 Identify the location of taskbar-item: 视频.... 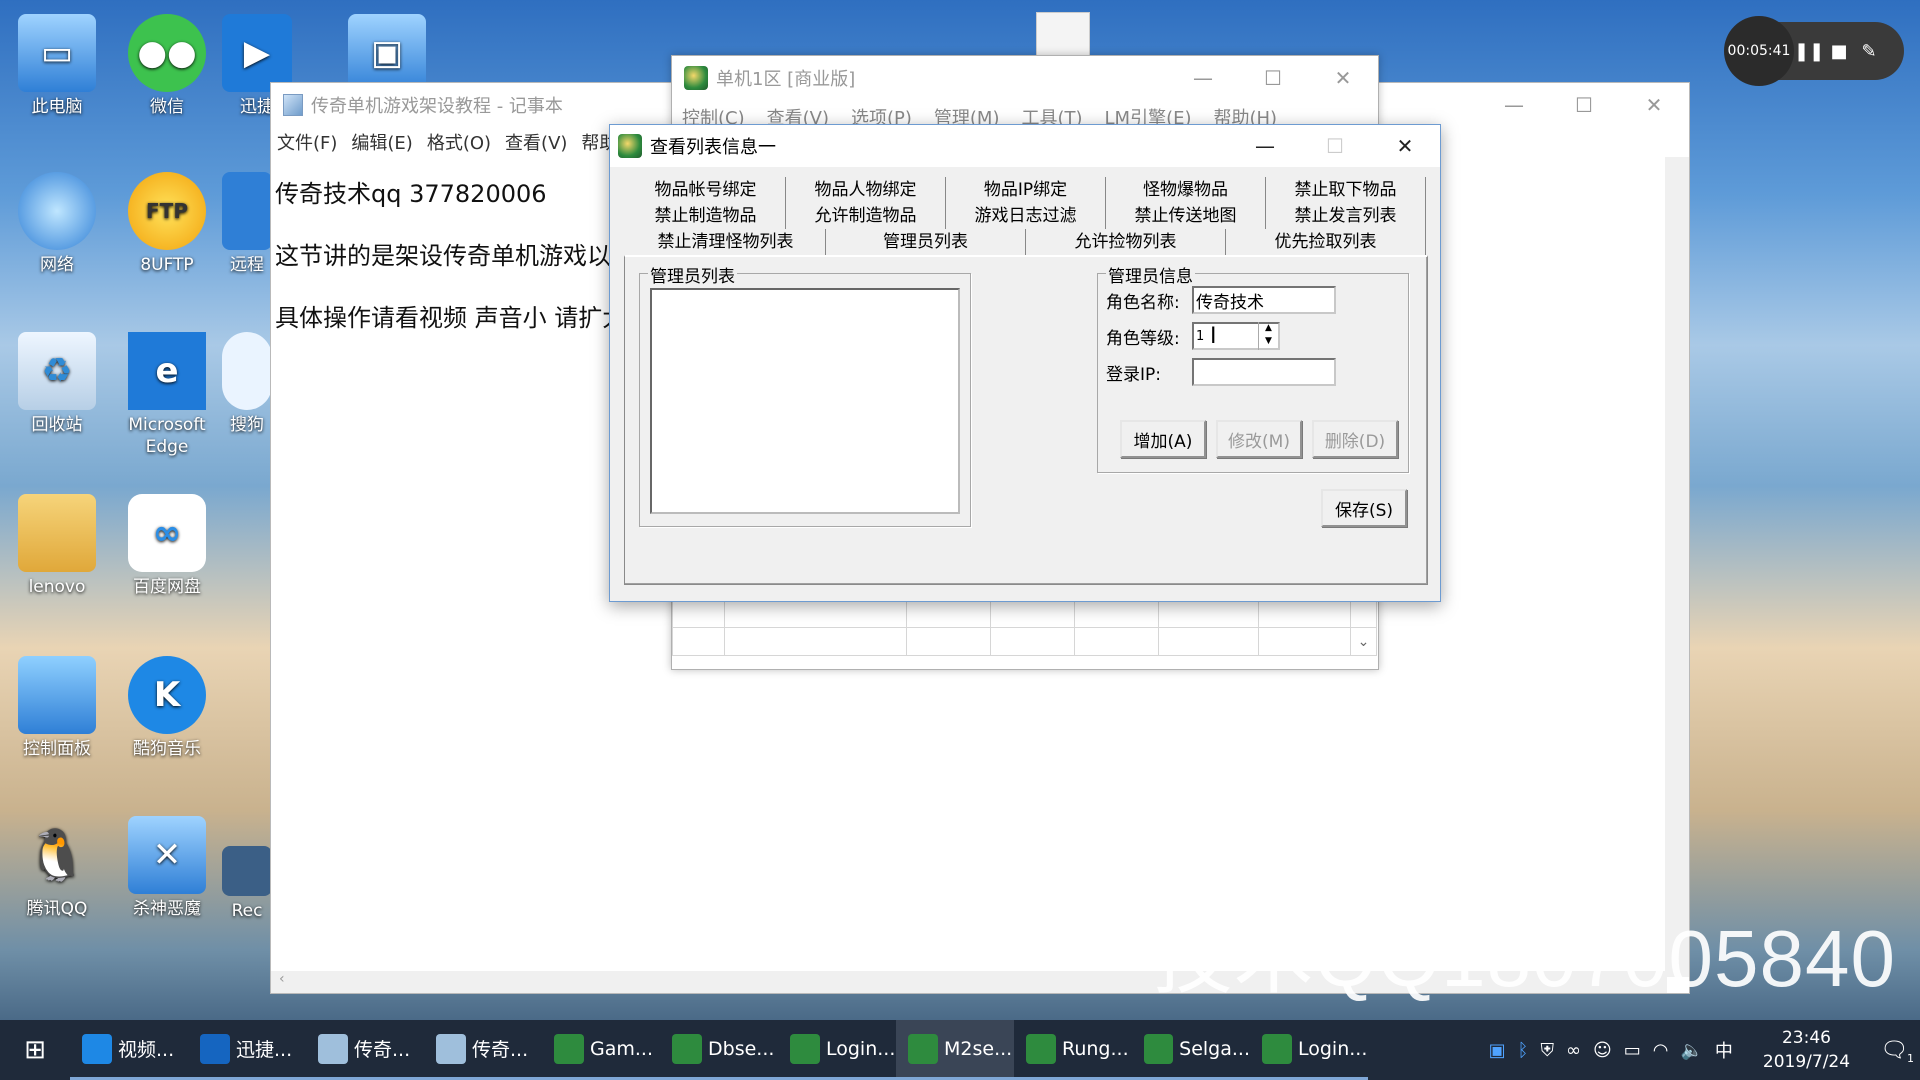
(129, 1050).